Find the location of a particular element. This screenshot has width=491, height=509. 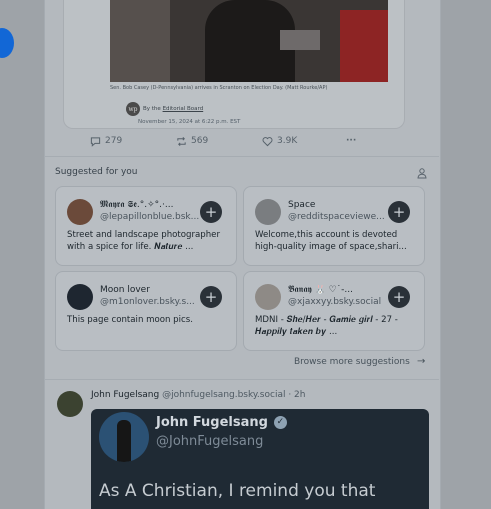

arrow-right-icon: → is located at coordinates (421, 361).